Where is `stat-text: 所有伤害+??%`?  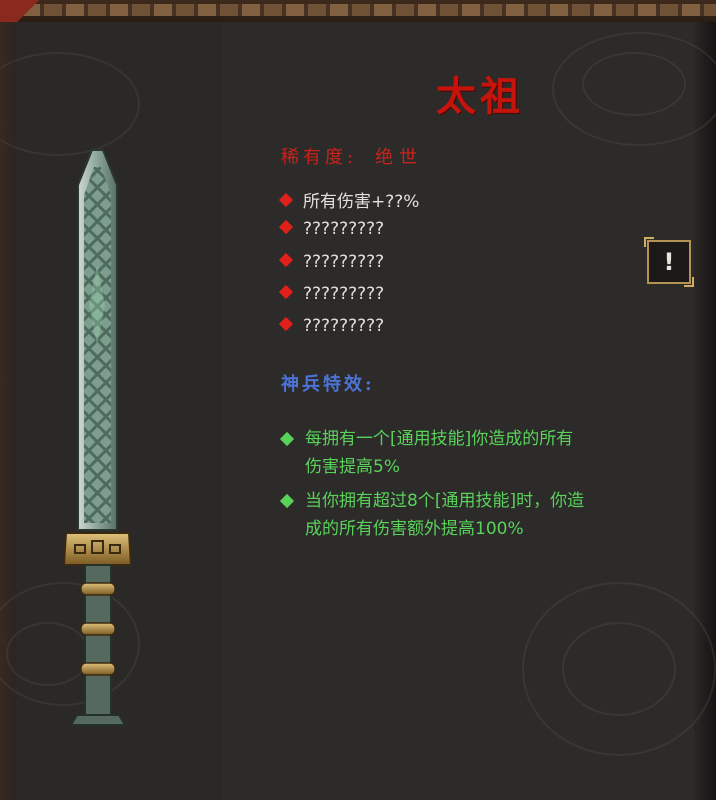 stat-text: 所有伤害+??% is located at coordinates (361, 202).